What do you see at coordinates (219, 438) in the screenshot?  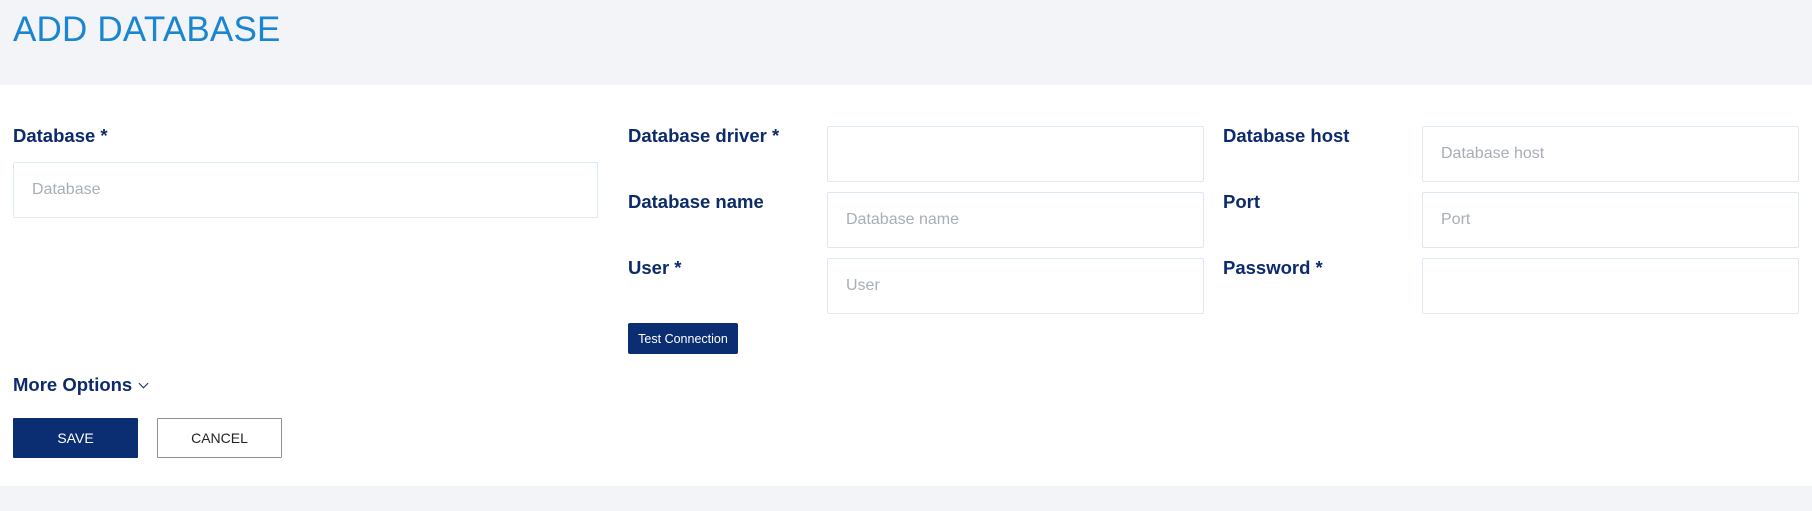 I see `cancel-button: CANCEL` at bounding box center [219, 438].